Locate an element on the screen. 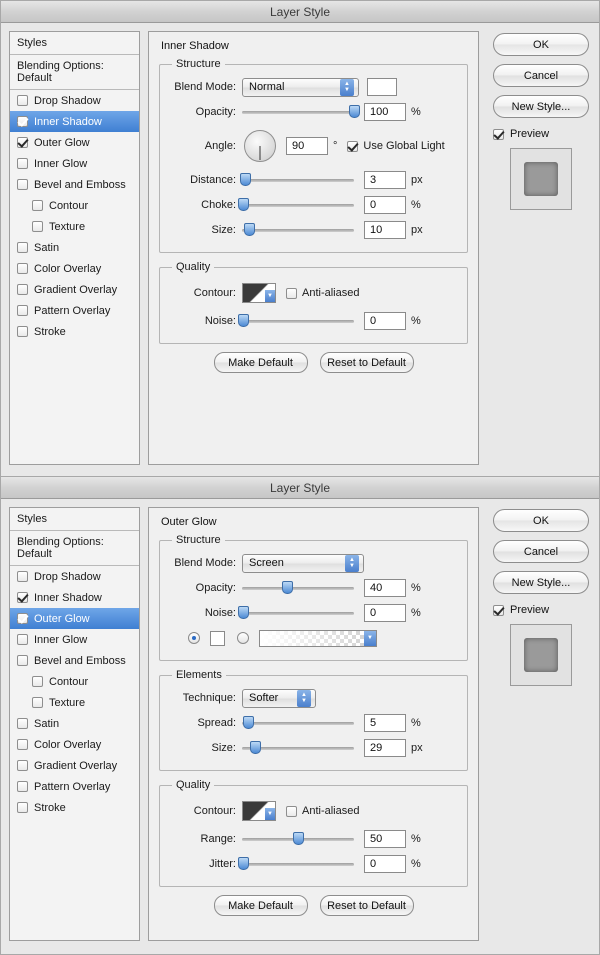  jitter-input: 0 is located at coordinates (385, 864).